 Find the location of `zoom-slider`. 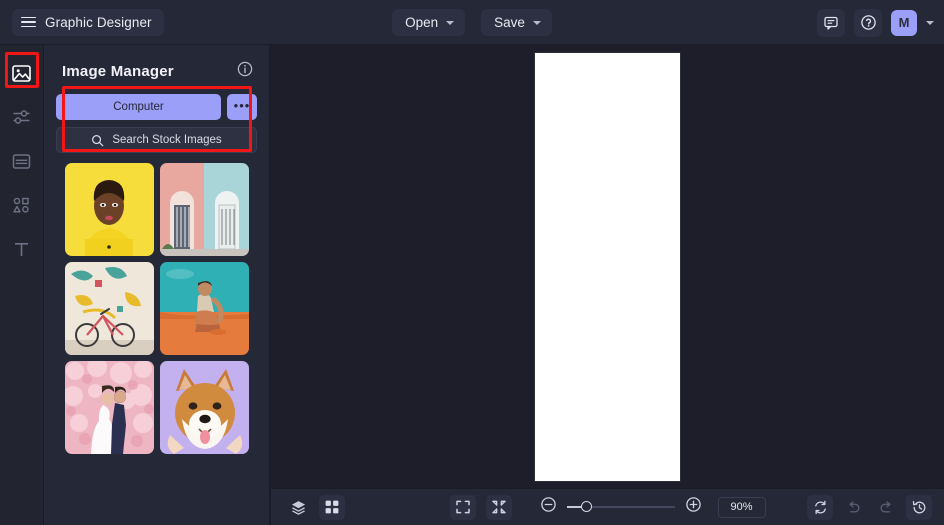

zoom-slider is located at coordinates (620, 506).